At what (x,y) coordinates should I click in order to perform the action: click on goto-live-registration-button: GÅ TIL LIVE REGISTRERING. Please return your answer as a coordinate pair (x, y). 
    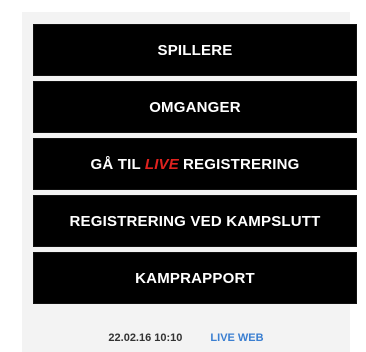
    Looking at the image, I should click on (195, 164).